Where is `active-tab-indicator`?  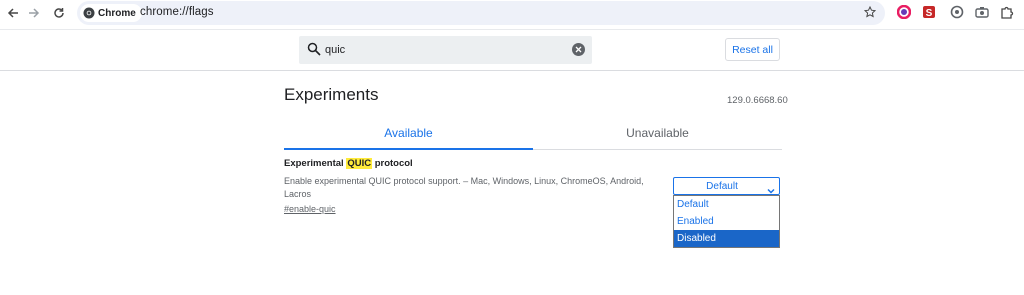
active-tab-indicator is located at coordinates (408, 149).